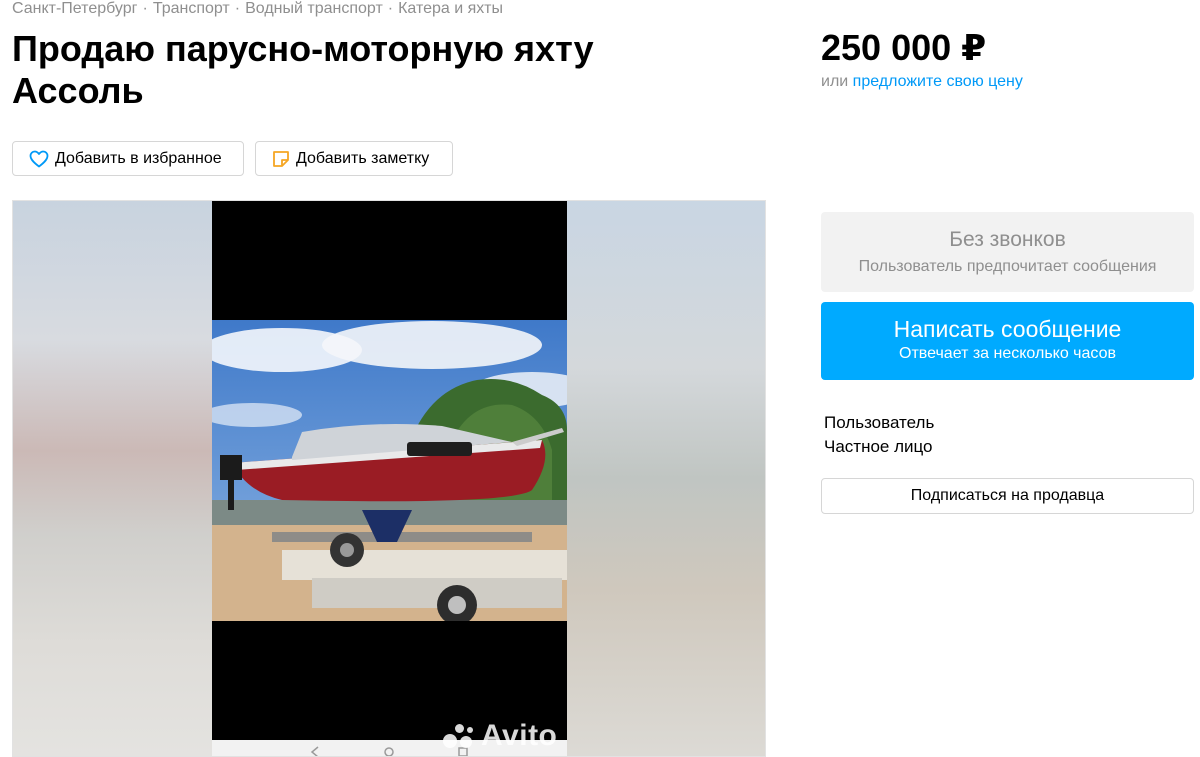 This screenshot has height=757, width=1200. I want to click on note-label: Добавить заметку, so click(363, 158).